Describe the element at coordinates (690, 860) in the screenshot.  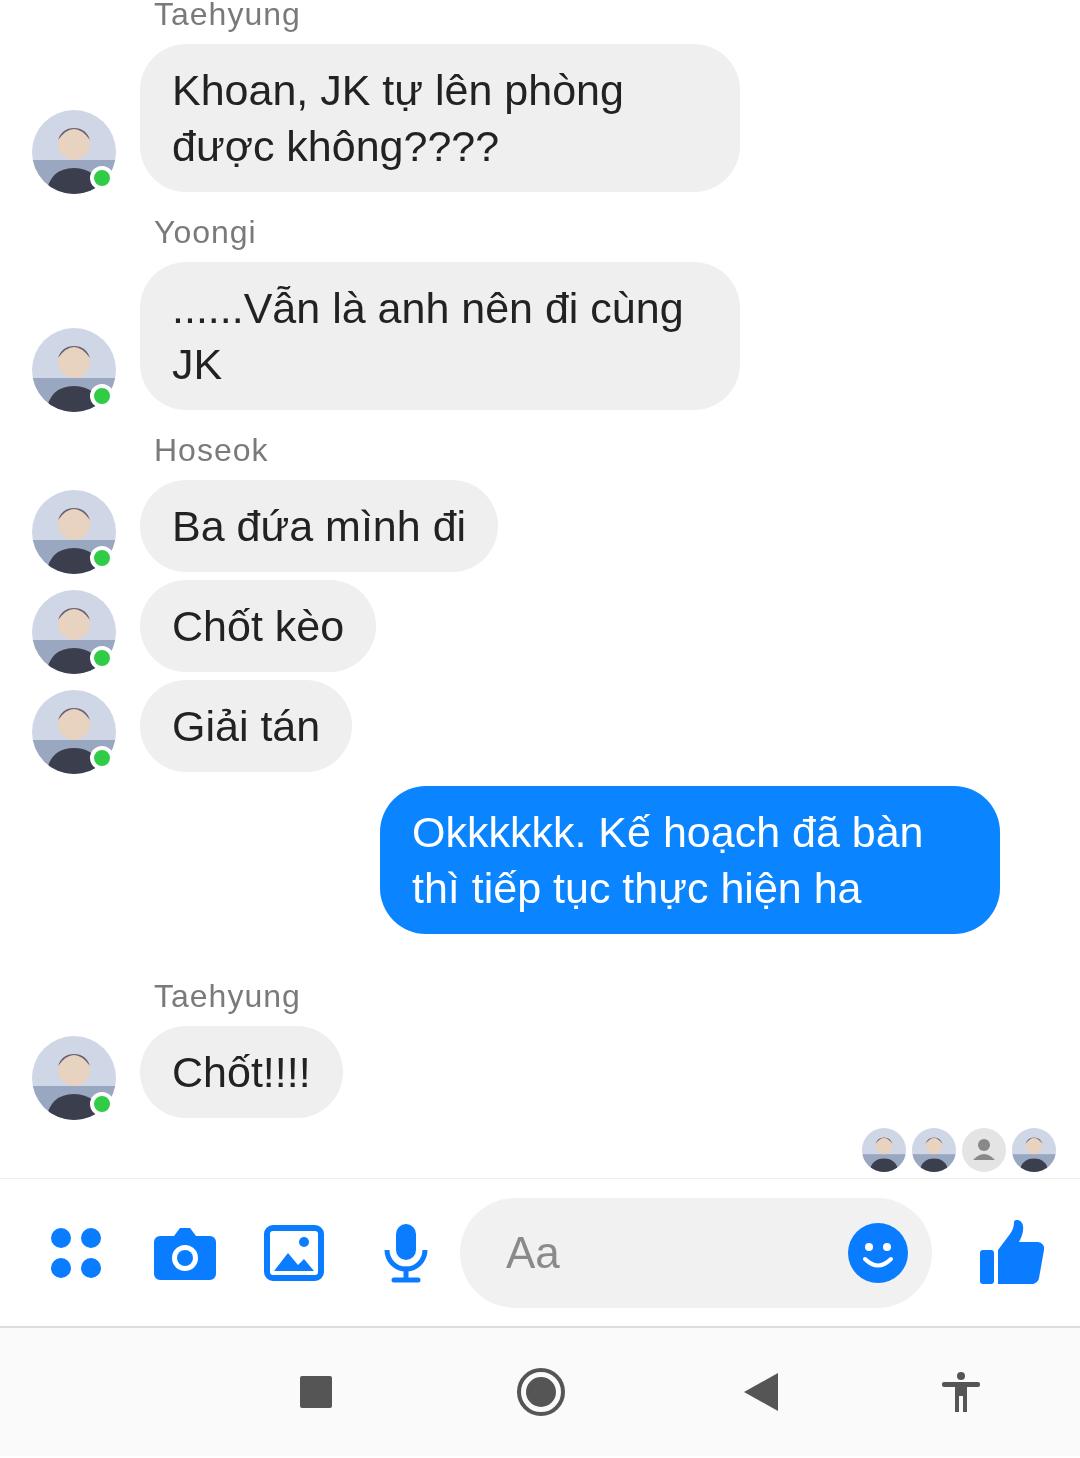
I see `message-bubble: Okkkkkk. Kế hoạch đã bàn thì tiếp tục thực hiện ha` at that location.